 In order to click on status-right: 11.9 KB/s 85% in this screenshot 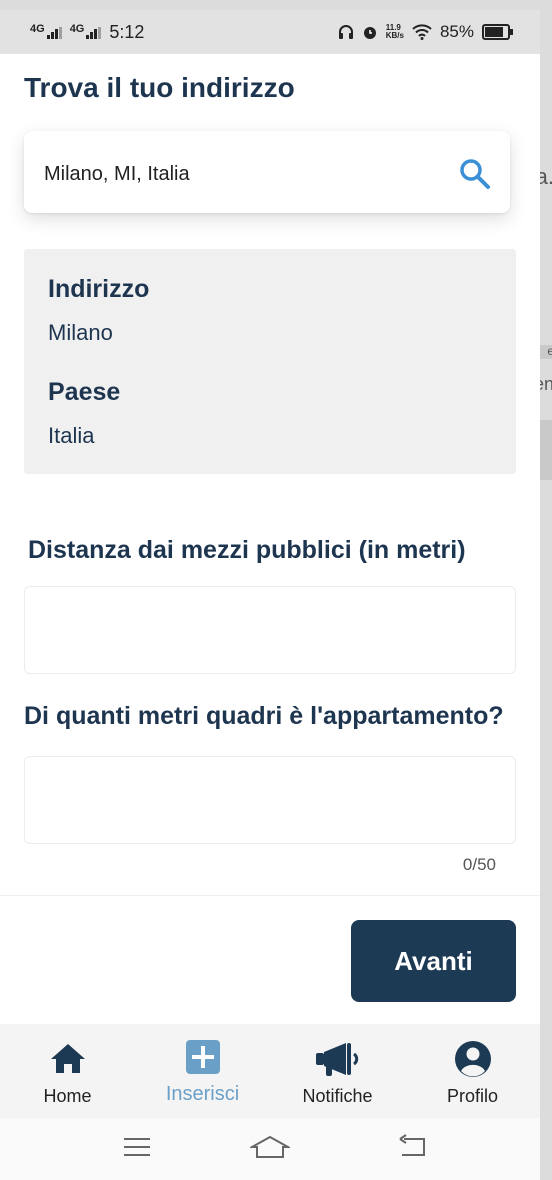, I will do `click(425, 32)`.